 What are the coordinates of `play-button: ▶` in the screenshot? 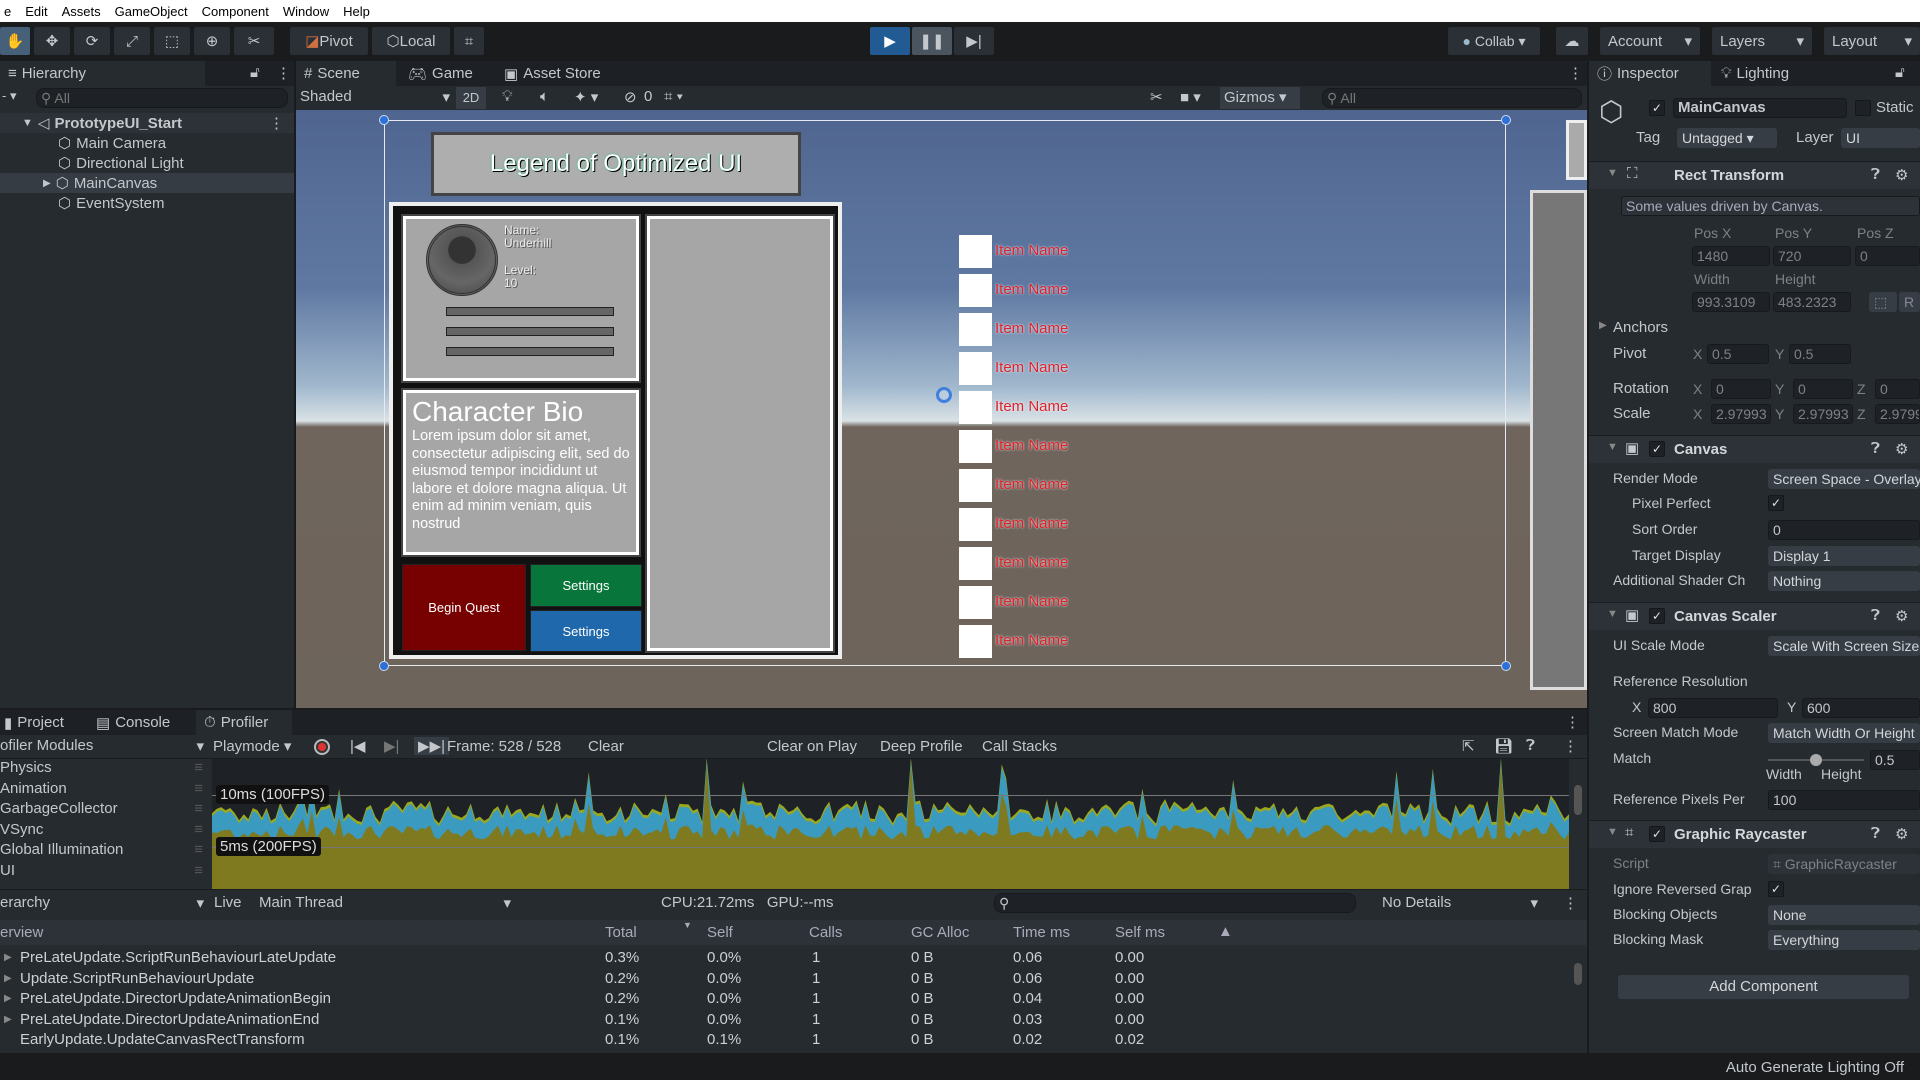 It's located at (890, 41).